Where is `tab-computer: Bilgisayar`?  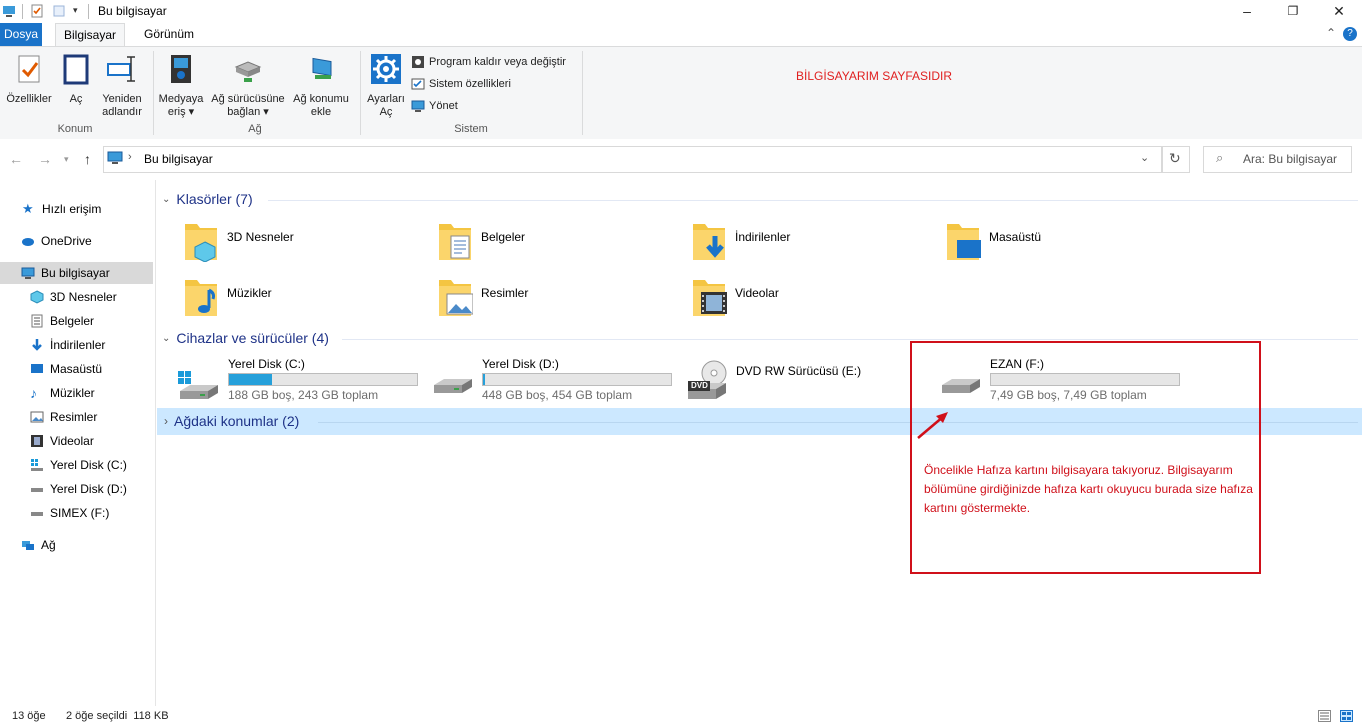 tab-computer: Bilgisayar is located at coordinates (90, 35).